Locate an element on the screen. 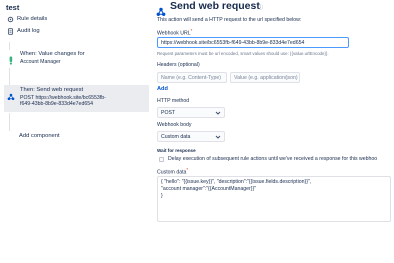  http-method-select: POST is located at coordinates (191, 112).